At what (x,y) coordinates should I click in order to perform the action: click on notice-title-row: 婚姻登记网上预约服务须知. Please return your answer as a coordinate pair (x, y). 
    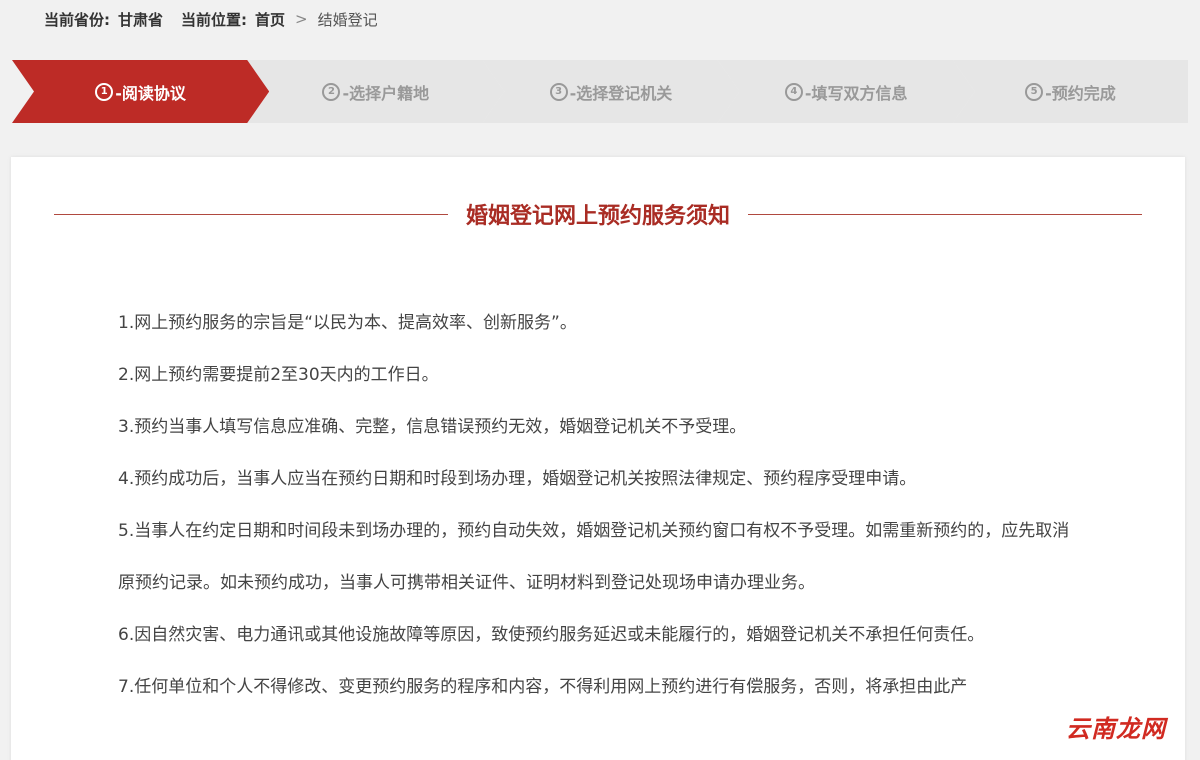
    Looking at the image, I should click on (598, 214).